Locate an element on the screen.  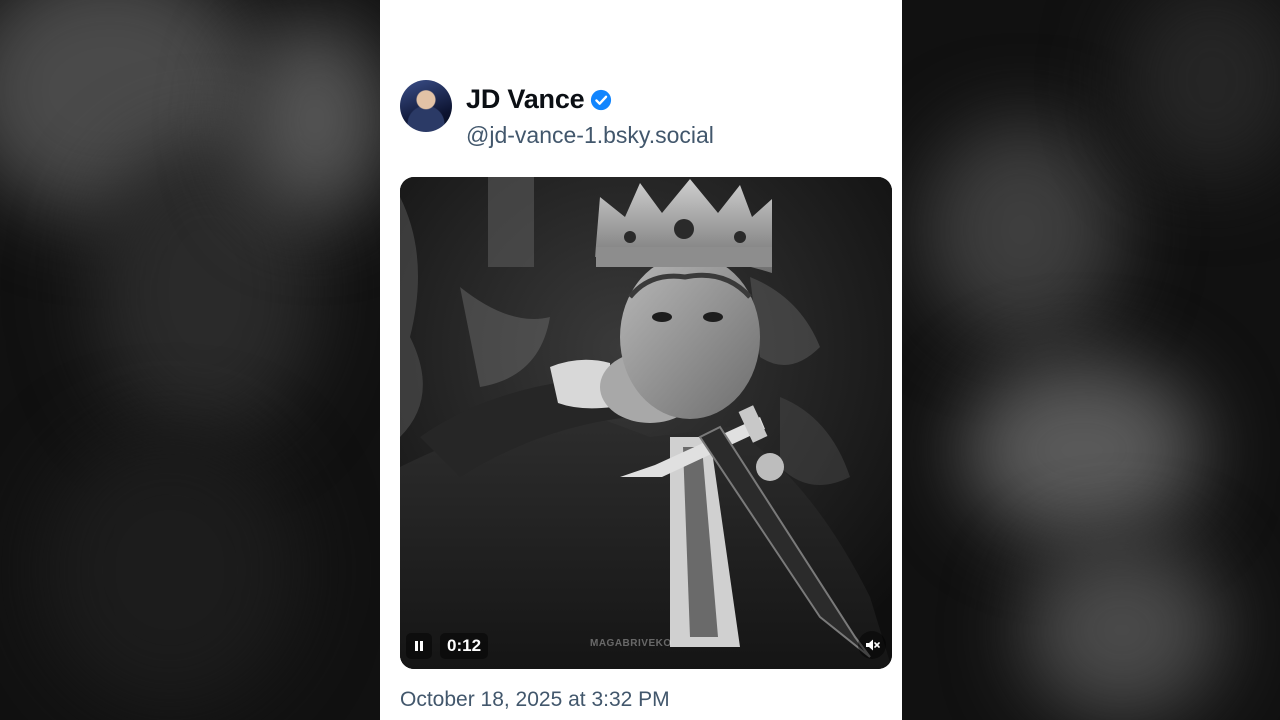
speaker-muted-icon is located at coordinates (873, 645).